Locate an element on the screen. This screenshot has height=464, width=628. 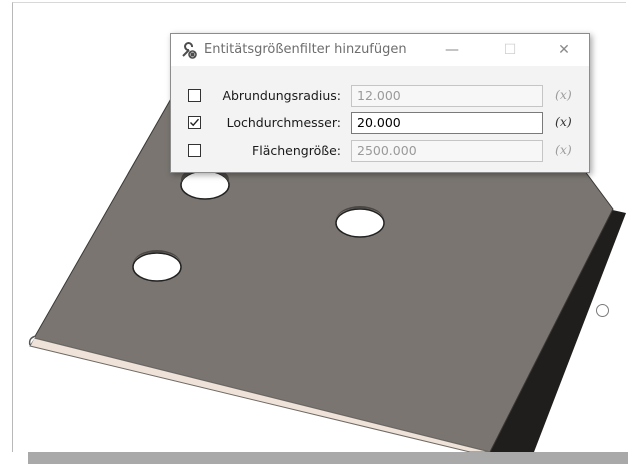
fillet-radius-input: 12.000 is located at coordinates (447, 96).